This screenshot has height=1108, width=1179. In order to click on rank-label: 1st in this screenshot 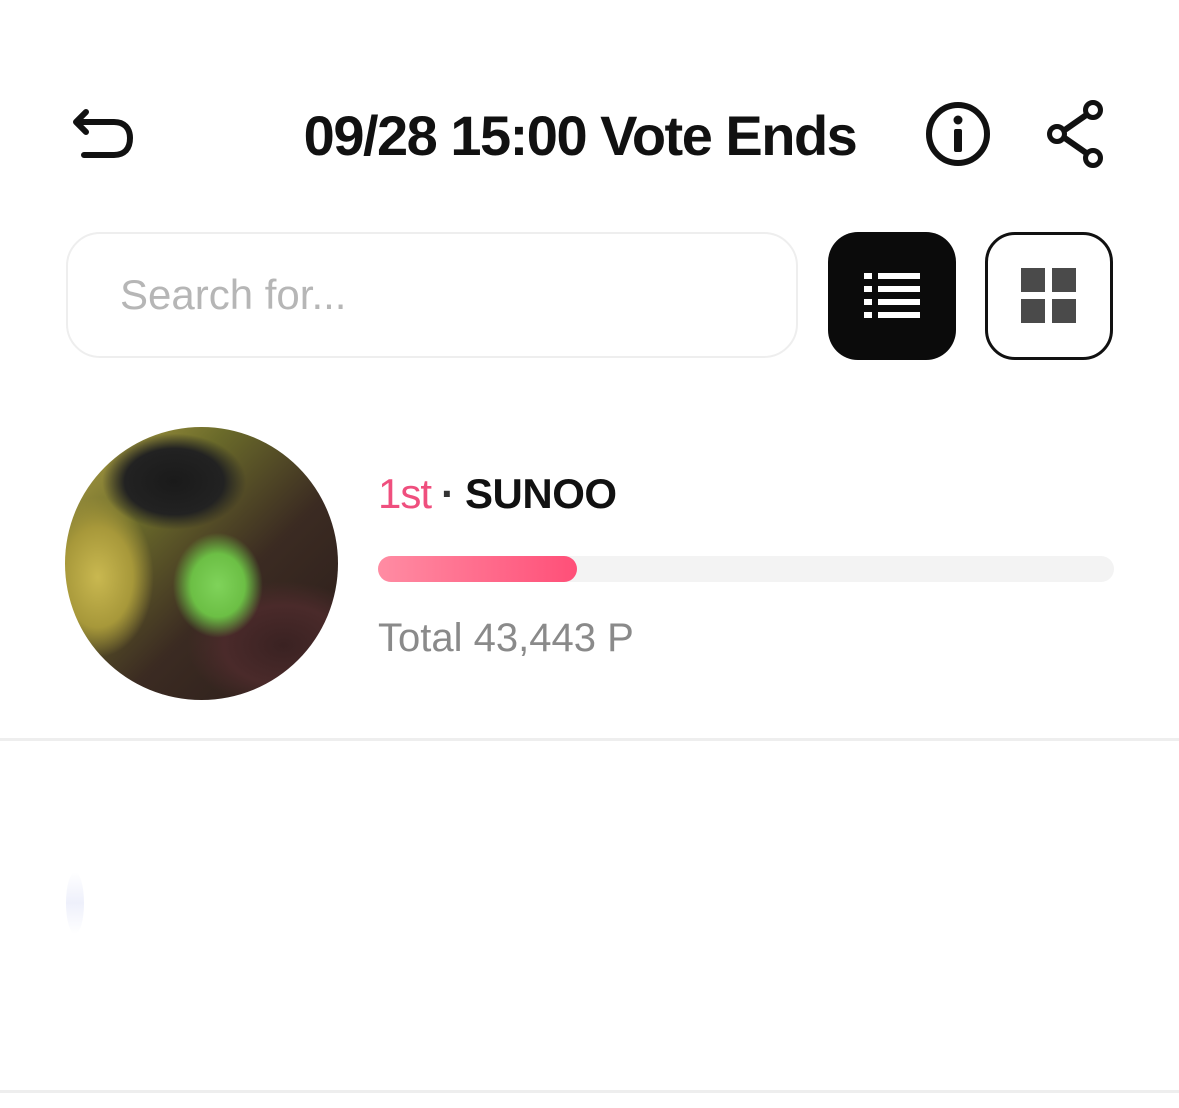, I will do `click(405, 493)`.